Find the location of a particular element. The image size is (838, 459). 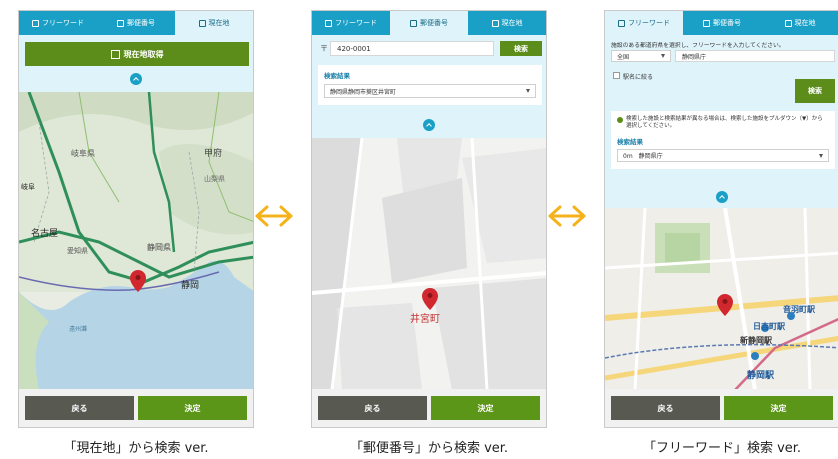

keyword-input: 静岡県庁 is located at coordinates (755, 56).